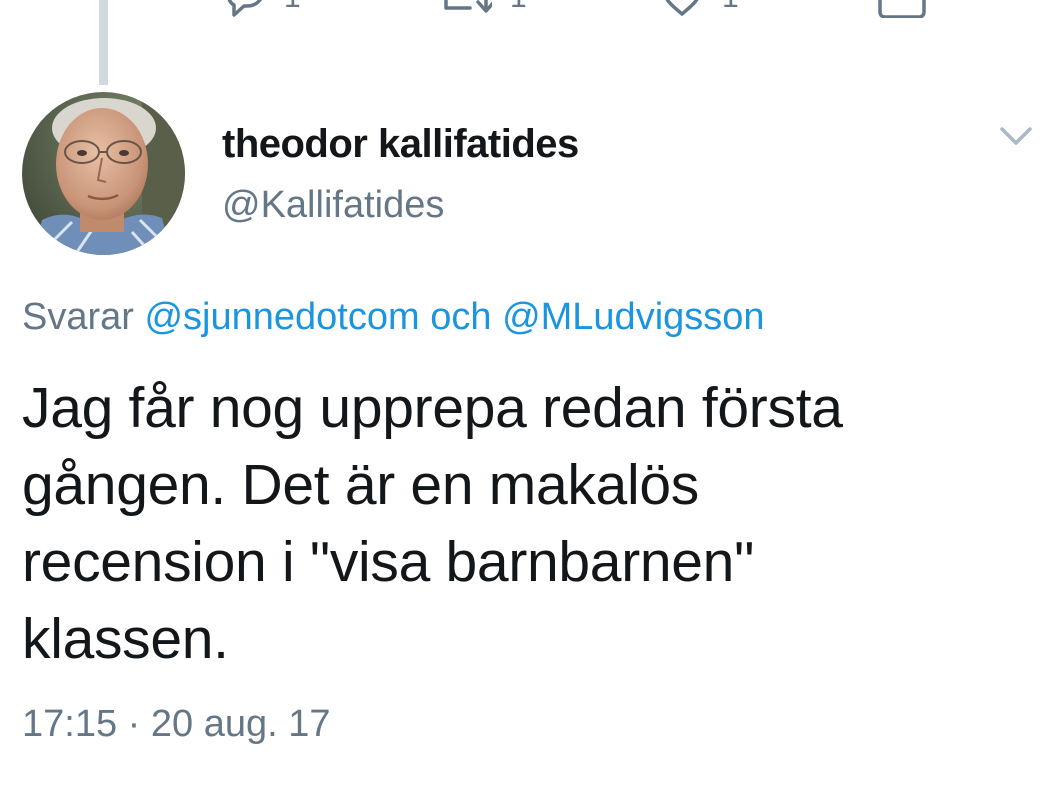 This screenshot has height=787, width=1040. Describe the element at coordinates (1016, 136) in the screenshot. I see `chevron-down-icon` at that location.